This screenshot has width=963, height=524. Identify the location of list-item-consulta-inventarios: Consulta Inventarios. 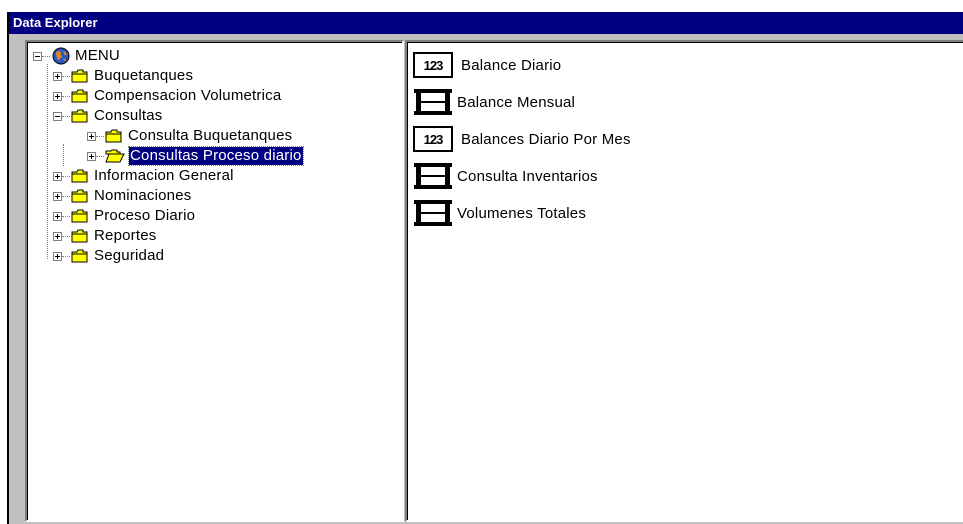
(505, 176).